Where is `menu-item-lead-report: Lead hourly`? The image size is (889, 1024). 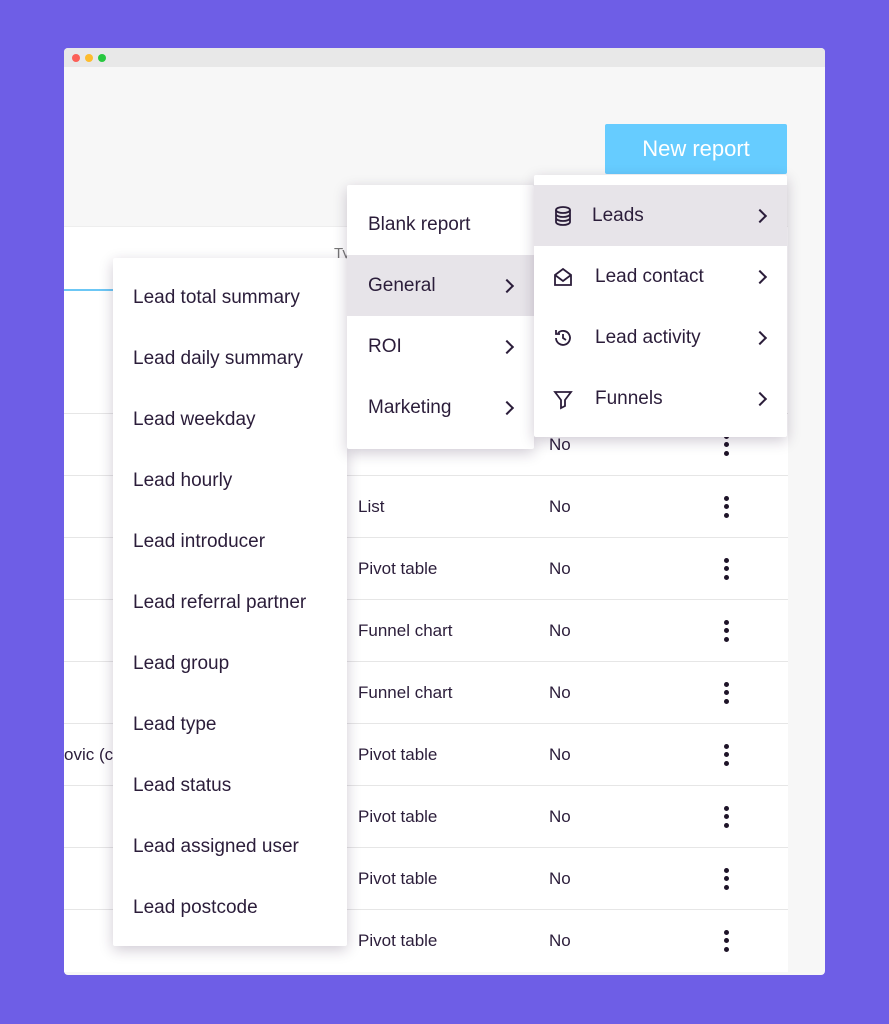 menu-item-lead-report: Lead hourly is located at coordinates (230, 480).